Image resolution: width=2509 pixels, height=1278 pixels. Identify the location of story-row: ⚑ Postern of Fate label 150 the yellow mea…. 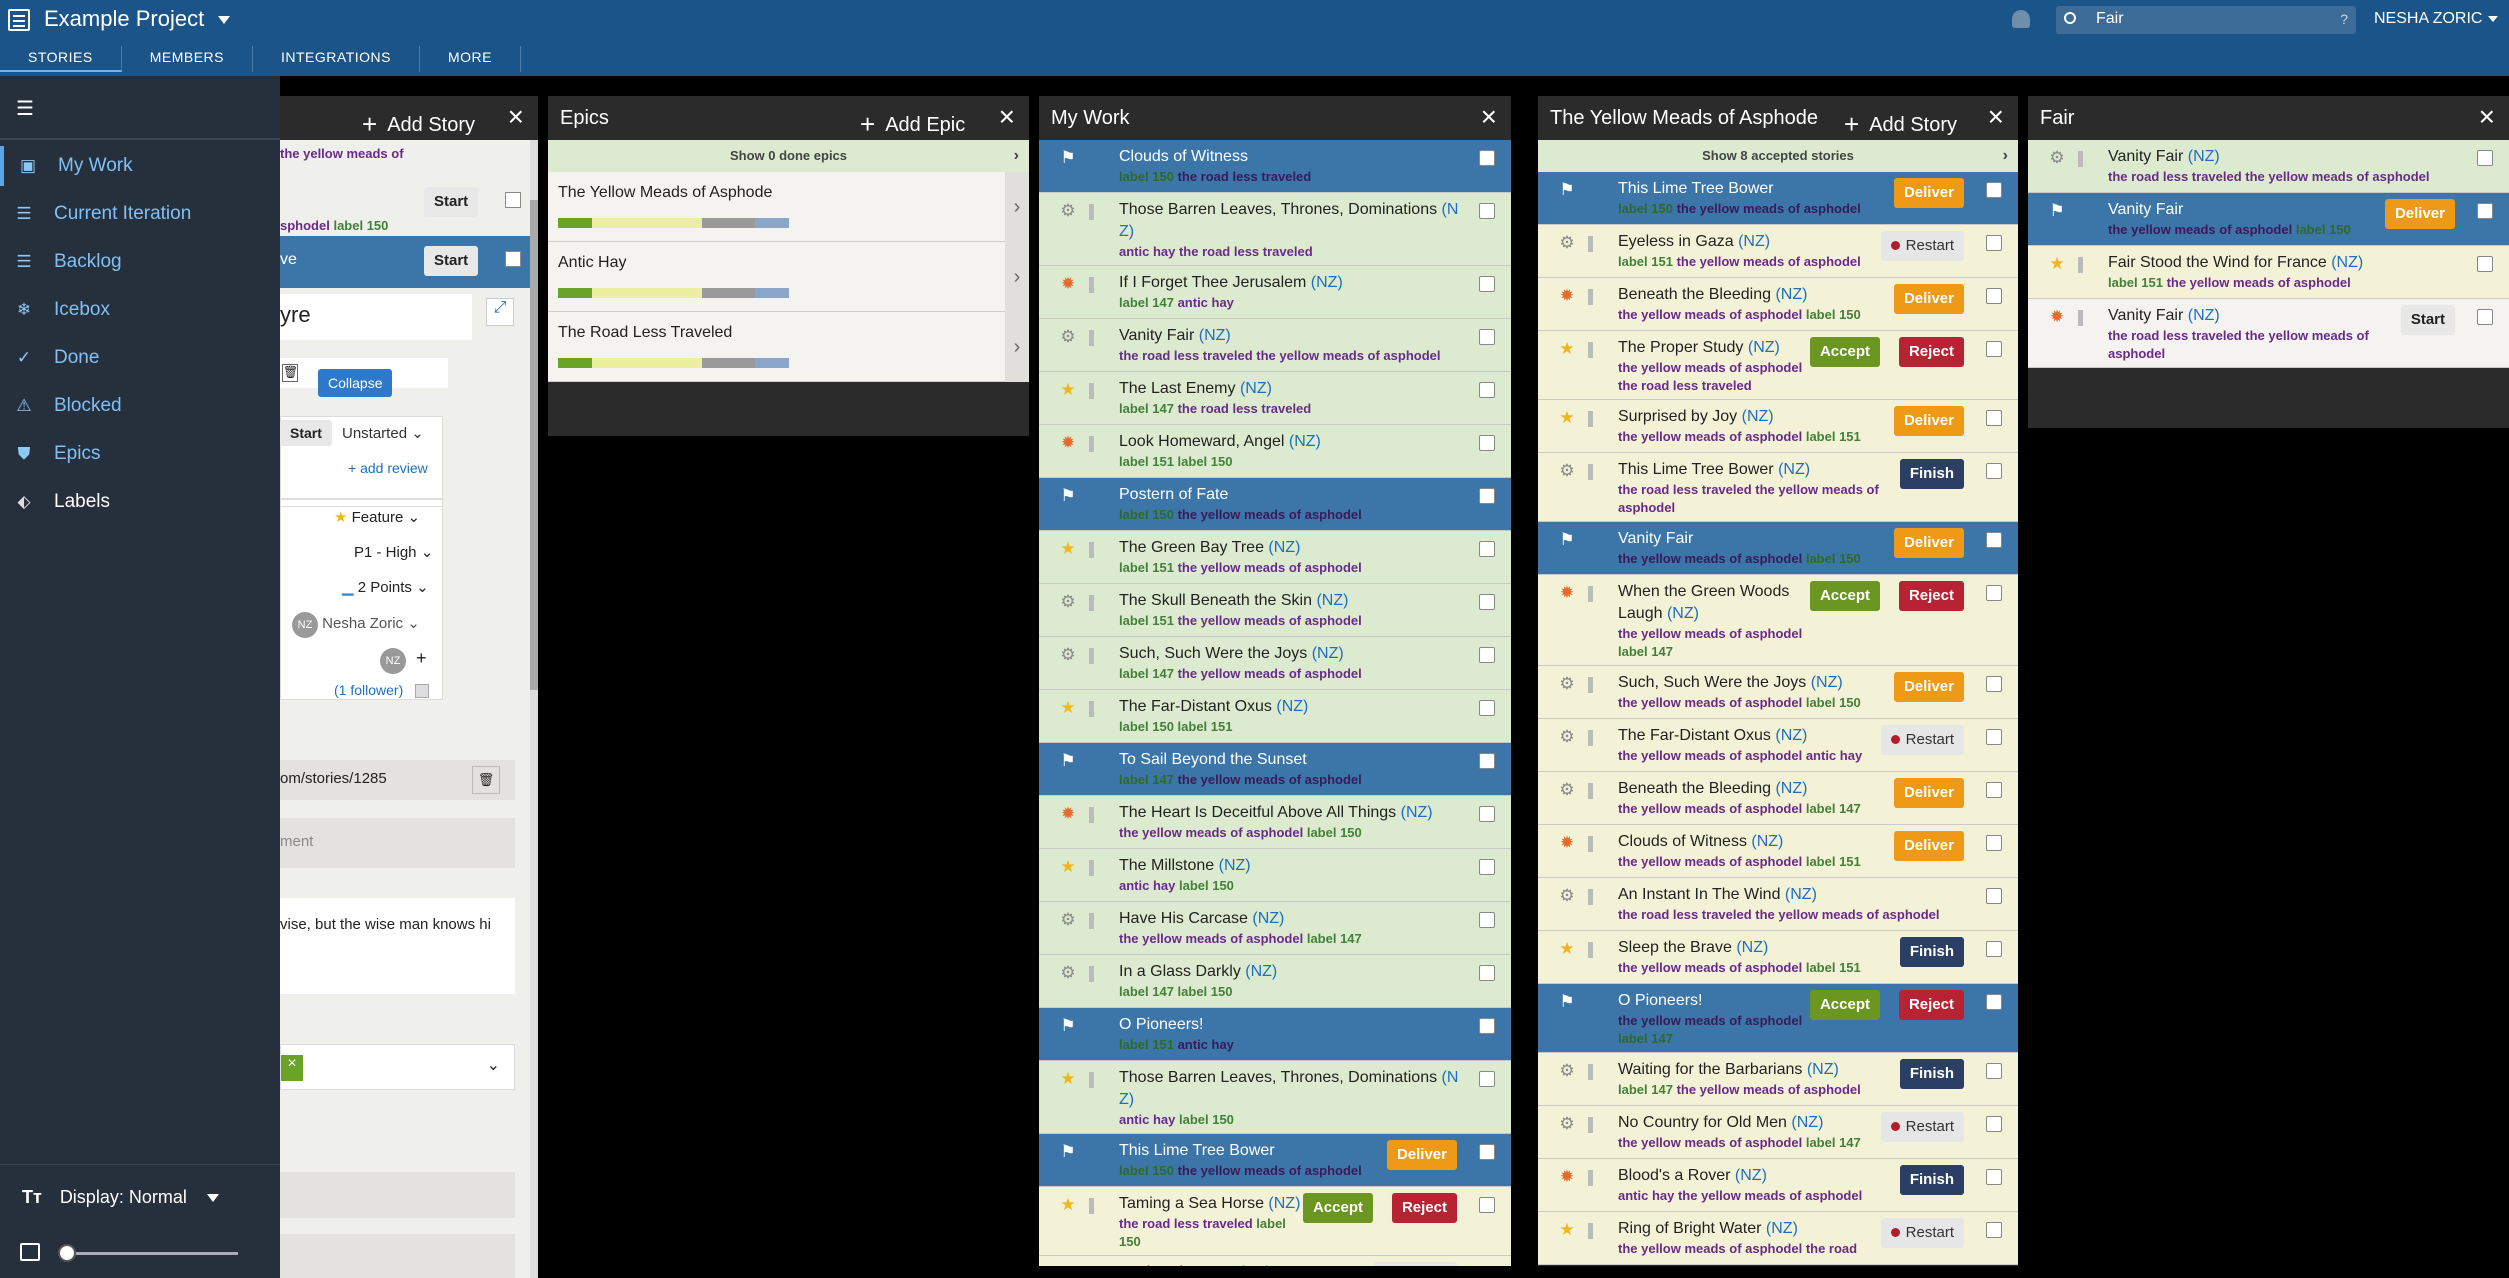
(1275, 504).